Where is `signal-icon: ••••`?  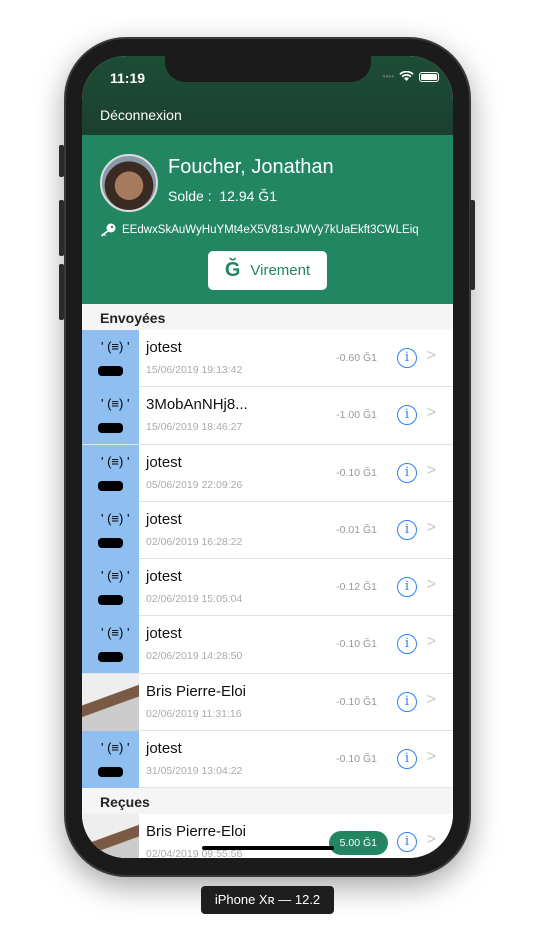 signal-icon: •••• is located at coordinates (388, 76).